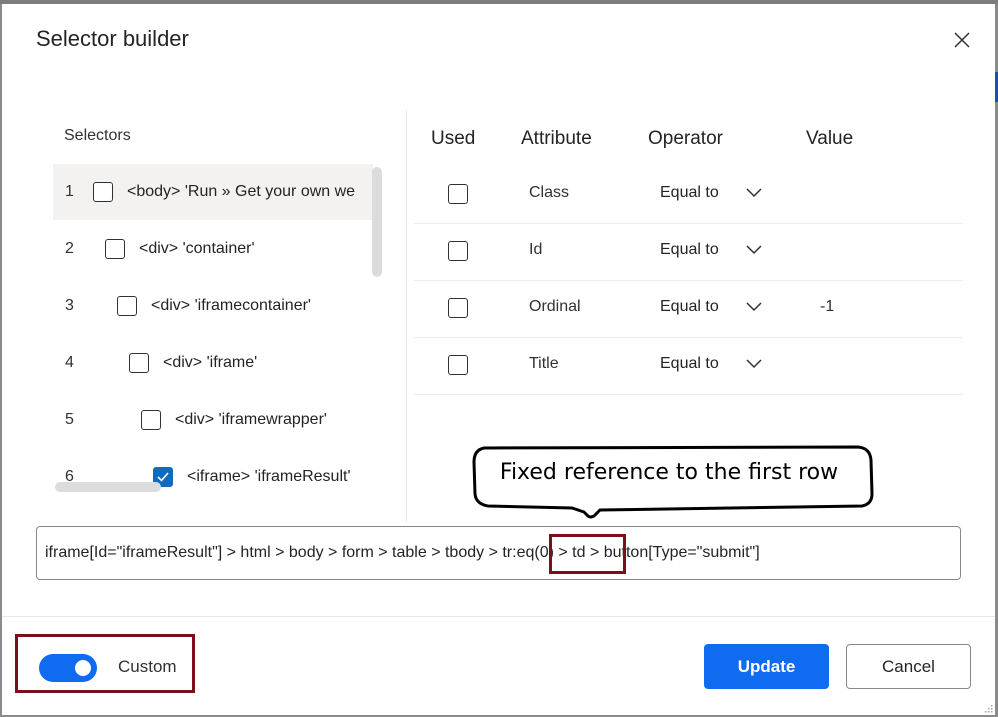 The height and width of the screenshot is (717, 998). Describe the element at coordinates (210, 362) in the screenshot. I see `selector-text: <div> 'iframe'` at that location.